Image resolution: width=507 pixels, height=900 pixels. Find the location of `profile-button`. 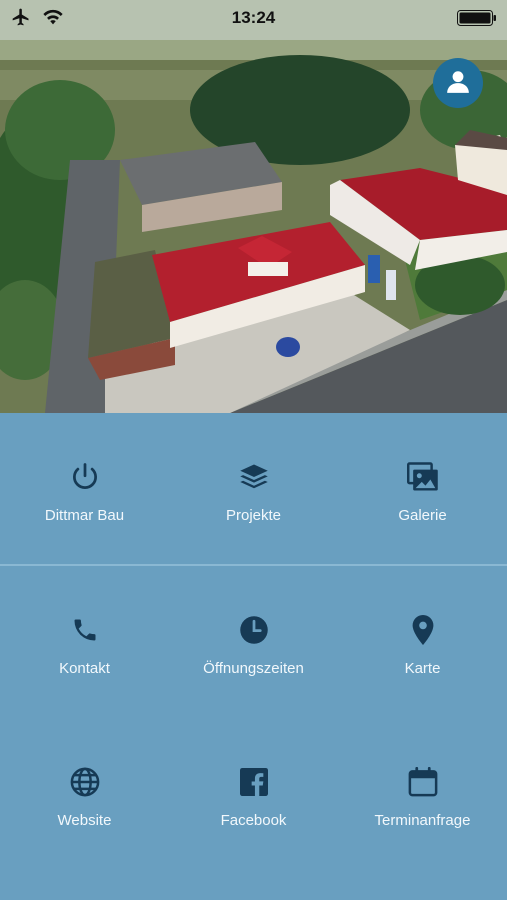

profile-button is located at coordinates (458, 83).